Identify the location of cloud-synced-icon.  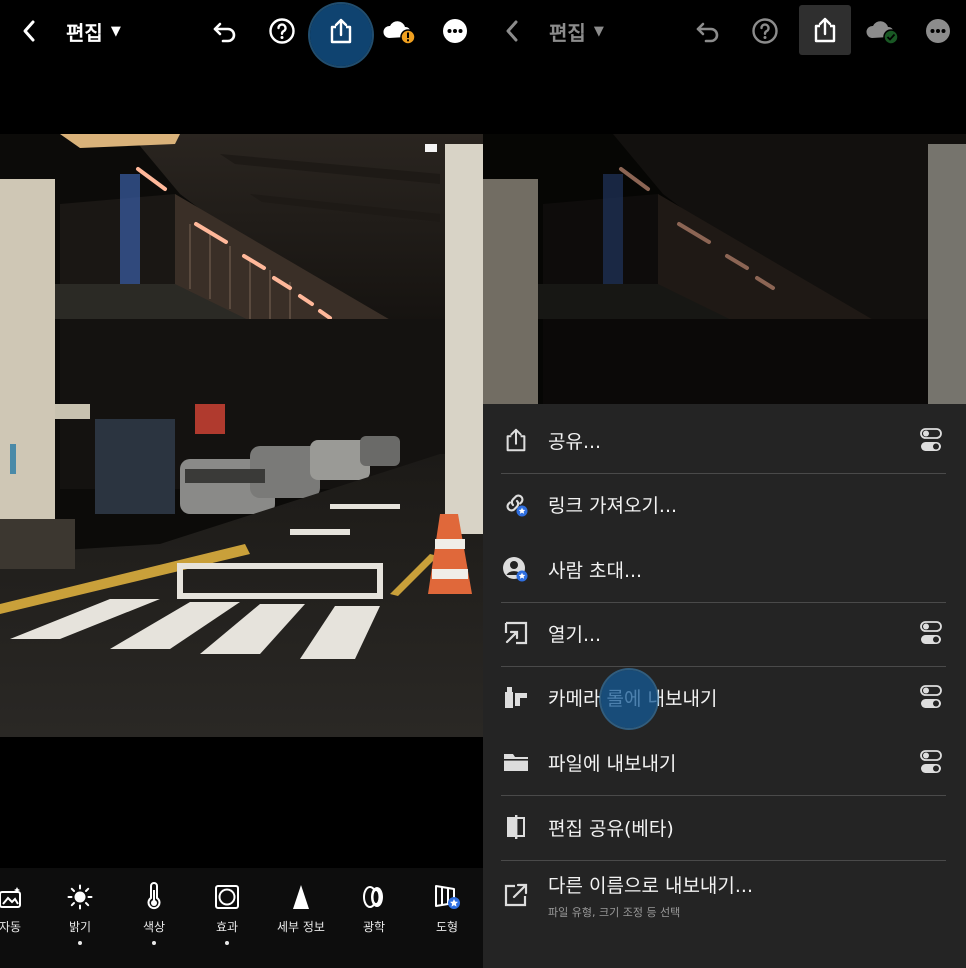
(882, 33).